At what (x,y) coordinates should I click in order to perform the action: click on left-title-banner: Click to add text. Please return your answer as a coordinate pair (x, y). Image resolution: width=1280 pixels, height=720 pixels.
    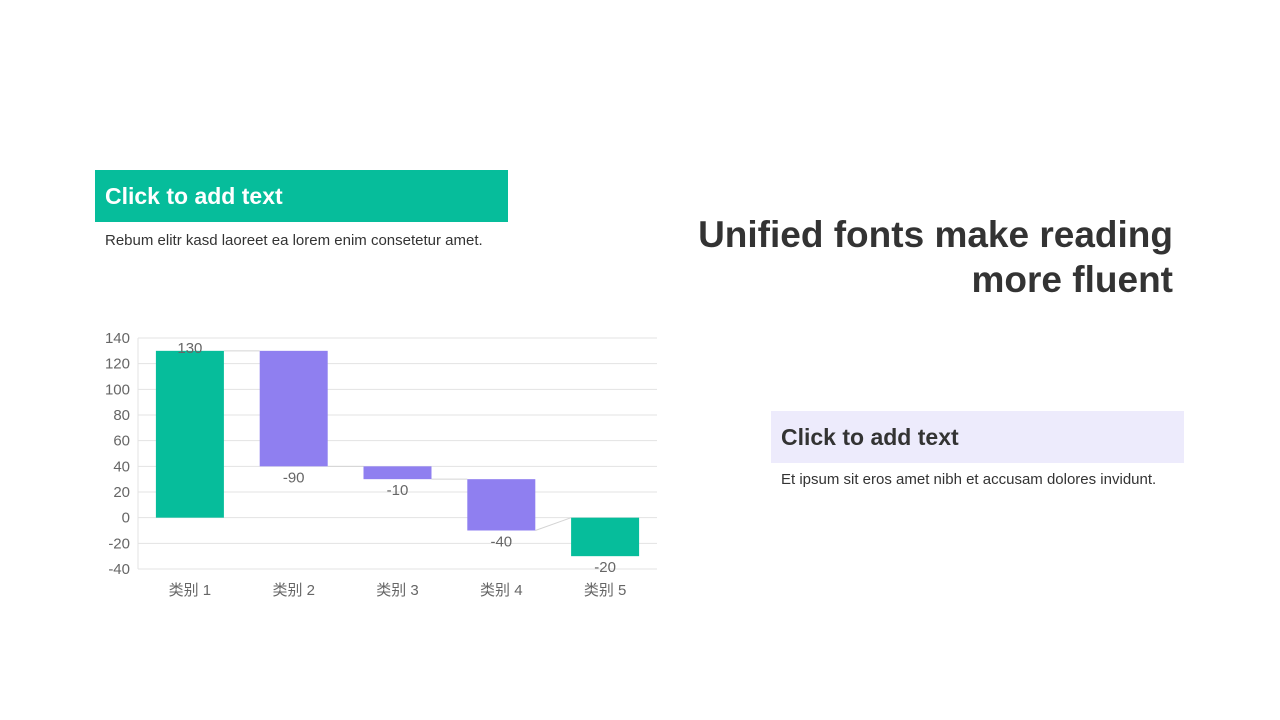
    Looking at the image, I should click on (301, 196).